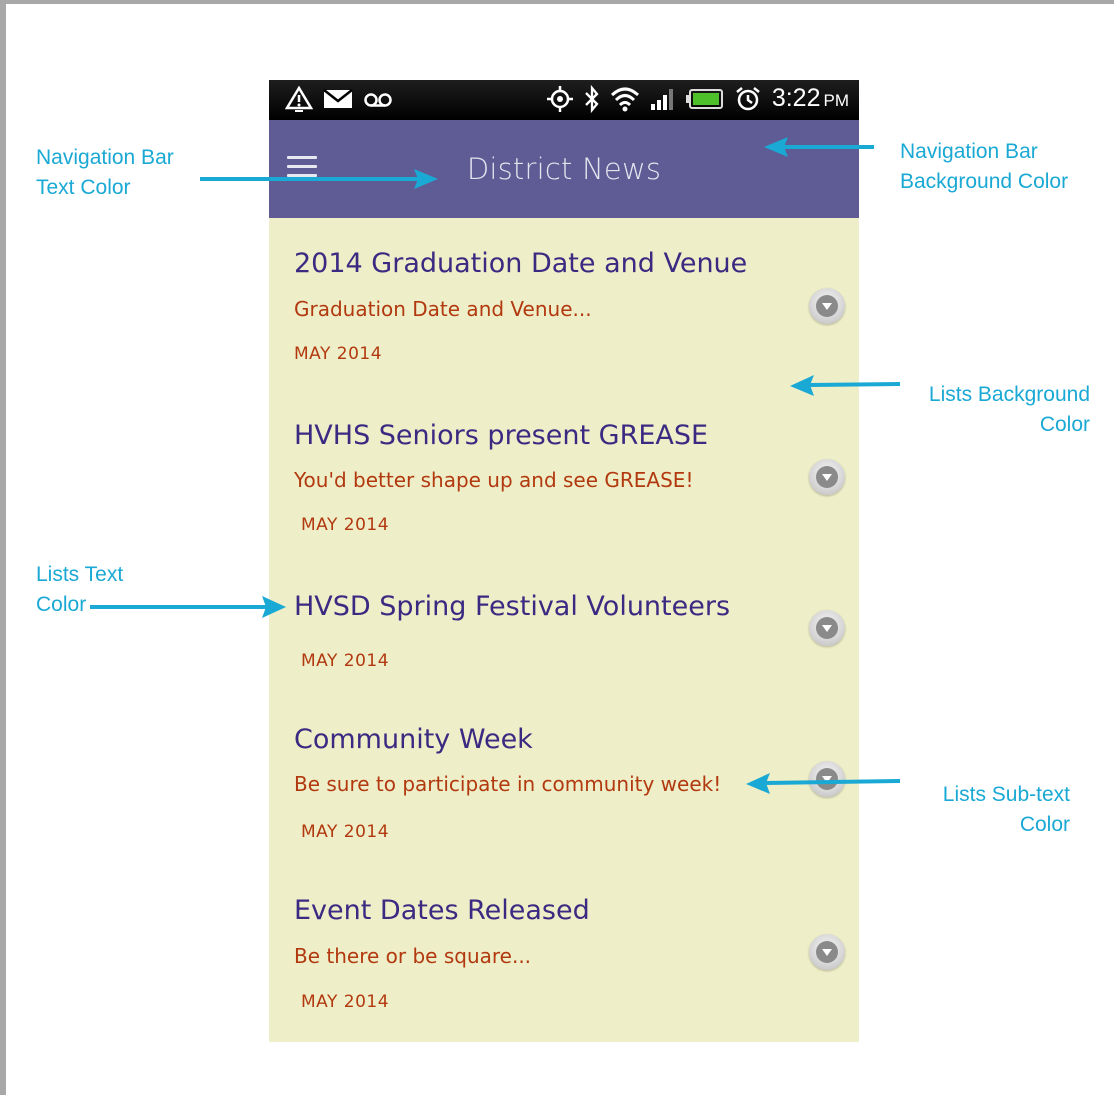 This screenshot has width=1114, height=1095. I want to click on list-item-title: 2014 Graduation Date and Venue, so click(521, 263).